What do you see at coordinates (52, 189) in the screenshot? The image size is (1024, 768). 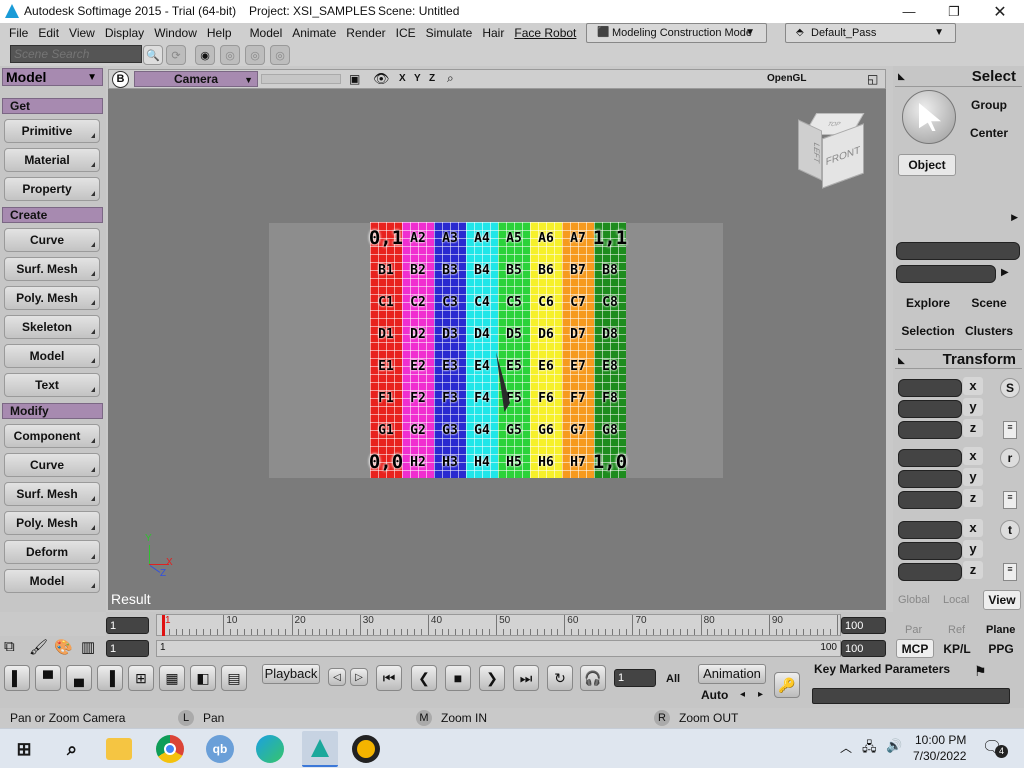 I see `property-button: Property` at bounding box center [52, 189].